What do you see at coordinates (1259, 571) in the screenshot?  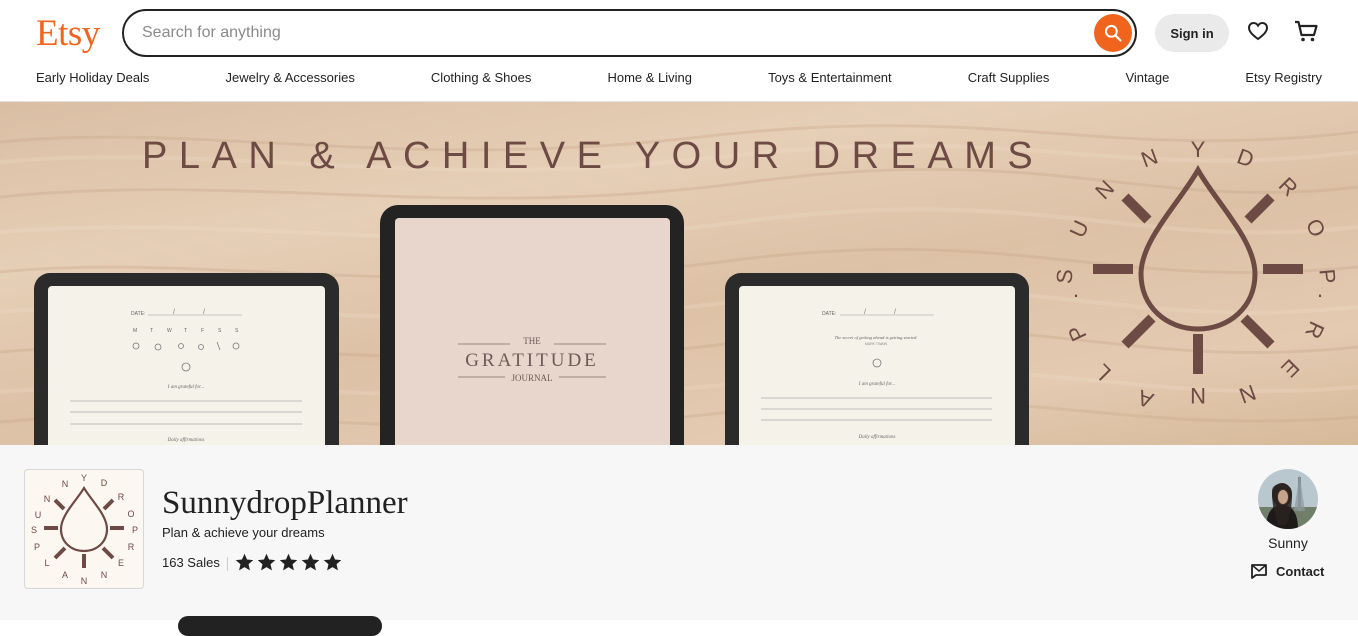 I see `message-icon` at bounding box center [1259, 571].